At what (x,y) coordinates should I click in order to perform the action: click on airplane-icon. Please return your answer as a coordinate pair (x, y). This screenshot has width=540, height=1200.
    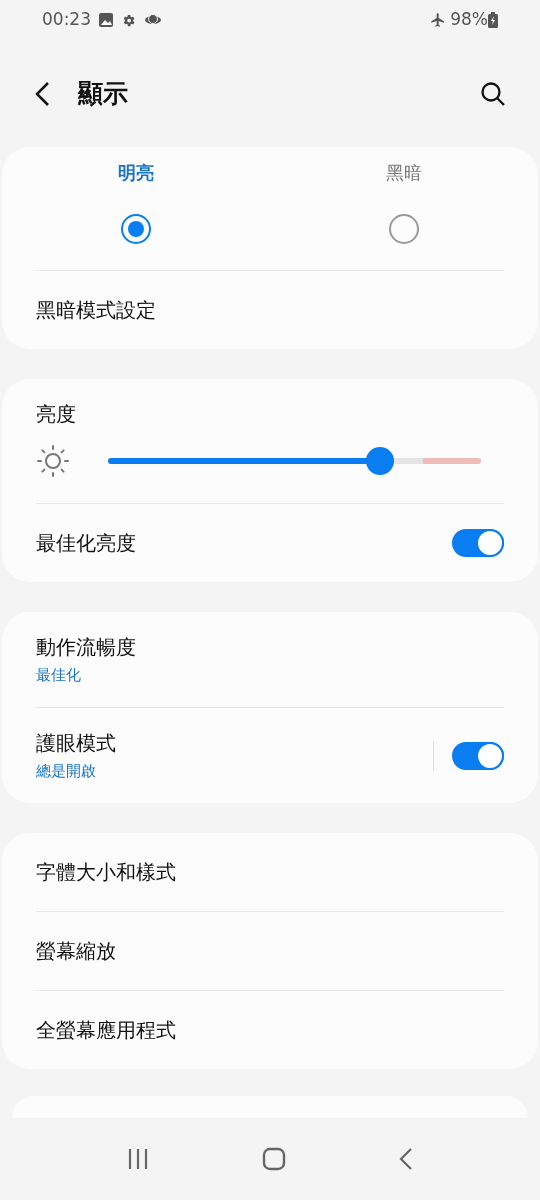
    Looking at the image, I should click on (438, 20).